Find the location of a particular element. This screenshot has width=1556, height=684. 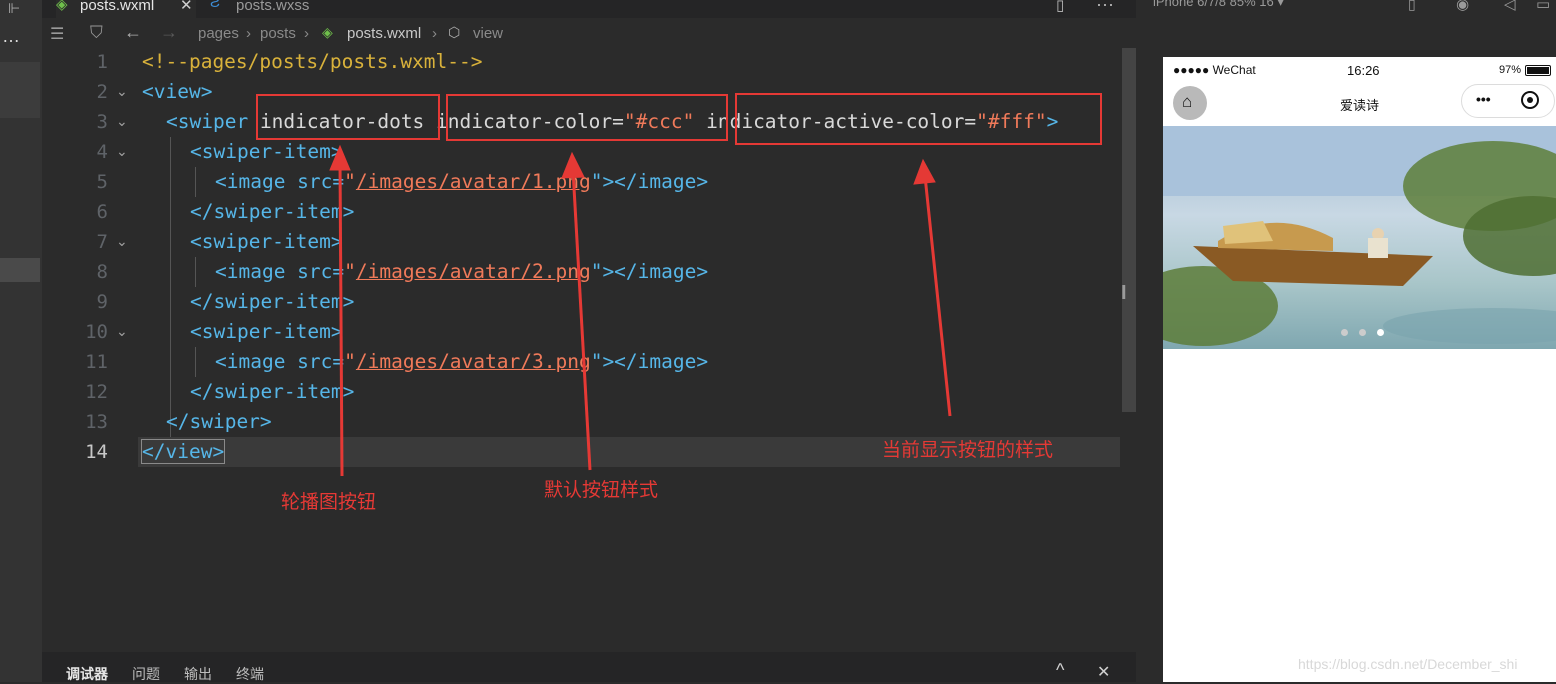

collapse-panel-icon: ^ is located at coordinates (1060, 670).